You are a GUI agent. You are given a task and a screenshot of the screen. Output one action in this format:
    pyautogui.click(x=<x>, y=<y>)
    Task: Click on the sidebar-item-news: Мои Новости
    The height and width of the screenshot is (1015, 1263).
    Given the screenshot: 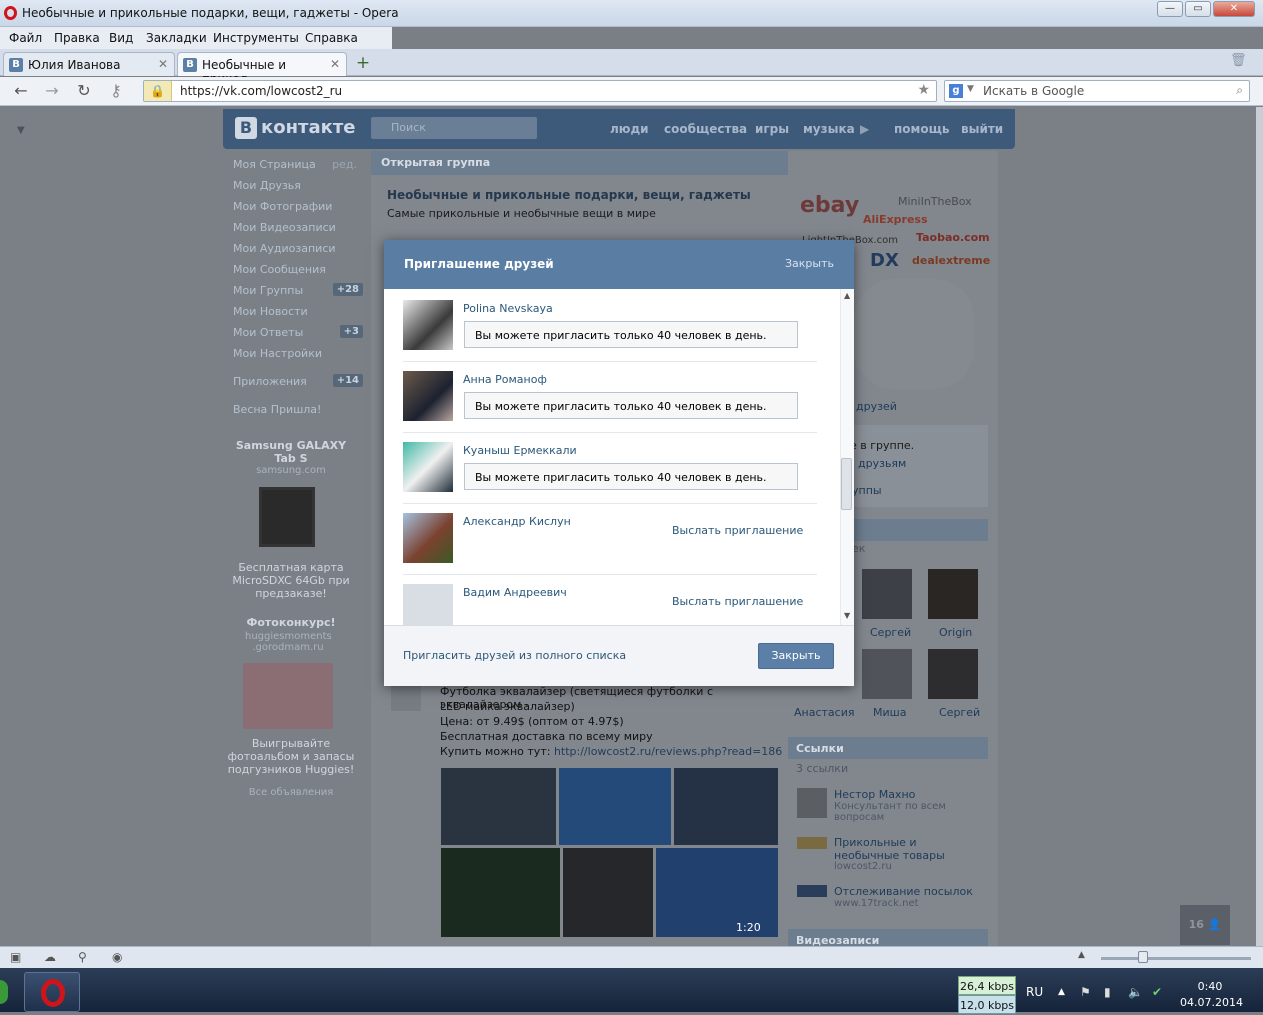 What is the action you would take?
    pyautogui.click(x=270, y=311)
    